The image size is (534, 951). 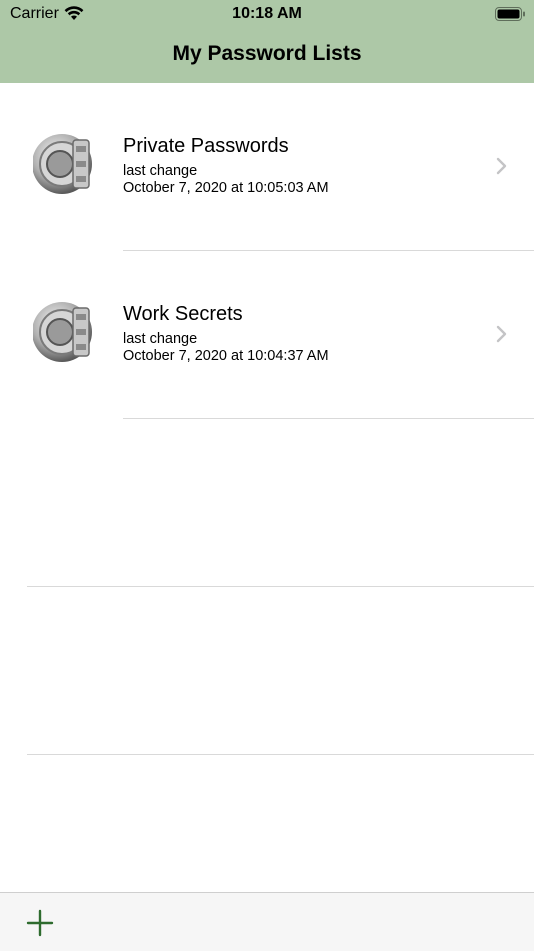 I want to click on status-time: 10:18 AM, so click(x=267, y=13).